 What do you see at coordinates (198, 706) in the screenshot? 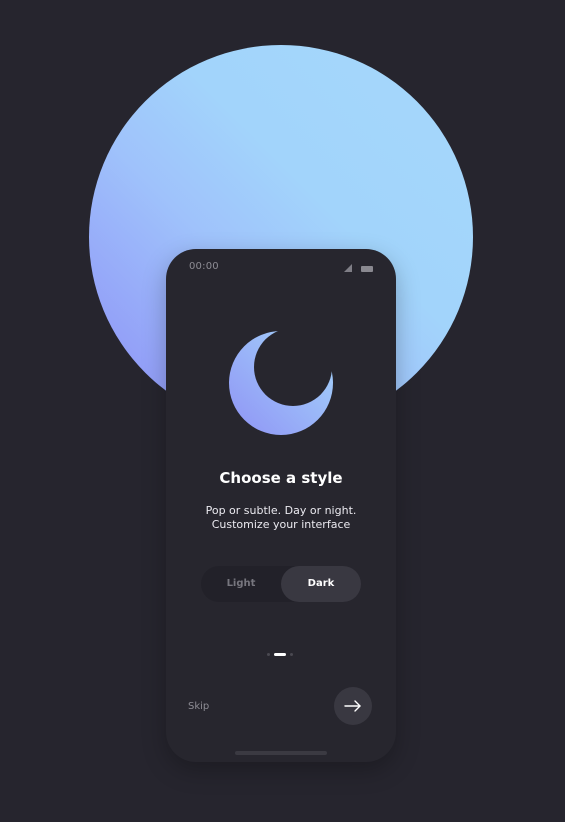
I see `skip-button: Skip` at bounding box center [198, 706].